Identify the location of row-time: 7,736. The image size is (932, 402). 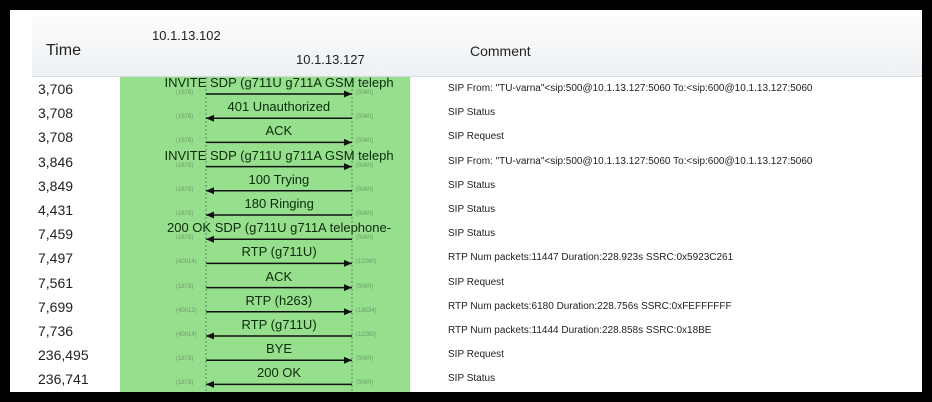
(56, 331).